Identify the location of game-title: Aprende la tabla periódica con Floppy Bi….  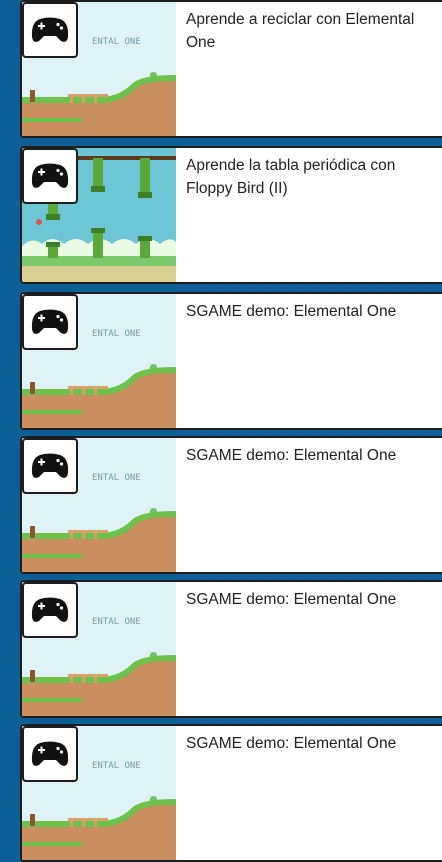
(308, 177).